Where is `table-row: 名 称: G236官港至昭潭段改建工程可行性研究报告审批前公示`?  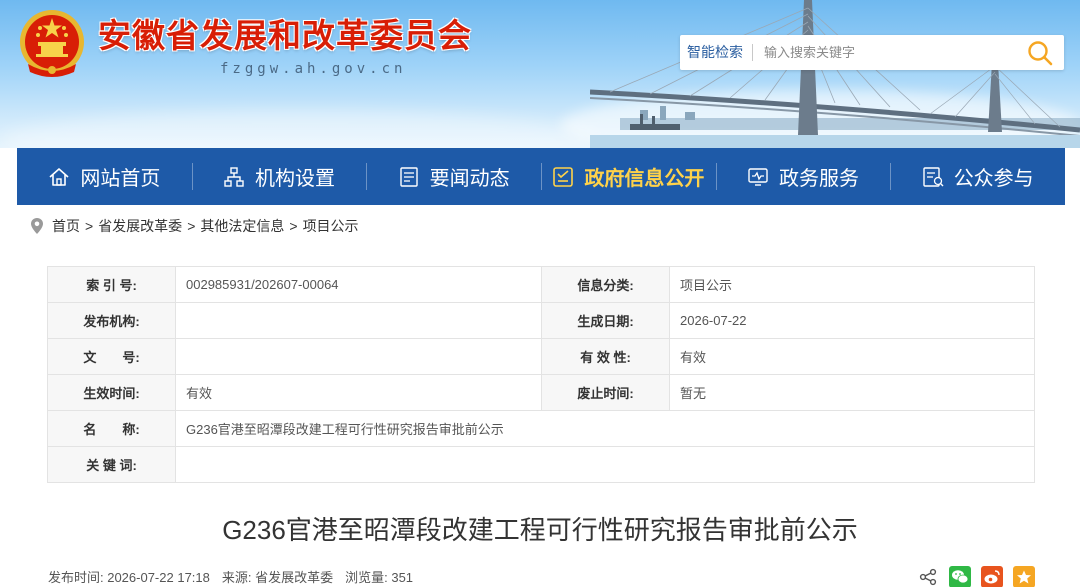
table-row: 名 称: G236官港至昭潭段改建工程可行性研究报告审批前公示 is located at coordinates (541, 428).